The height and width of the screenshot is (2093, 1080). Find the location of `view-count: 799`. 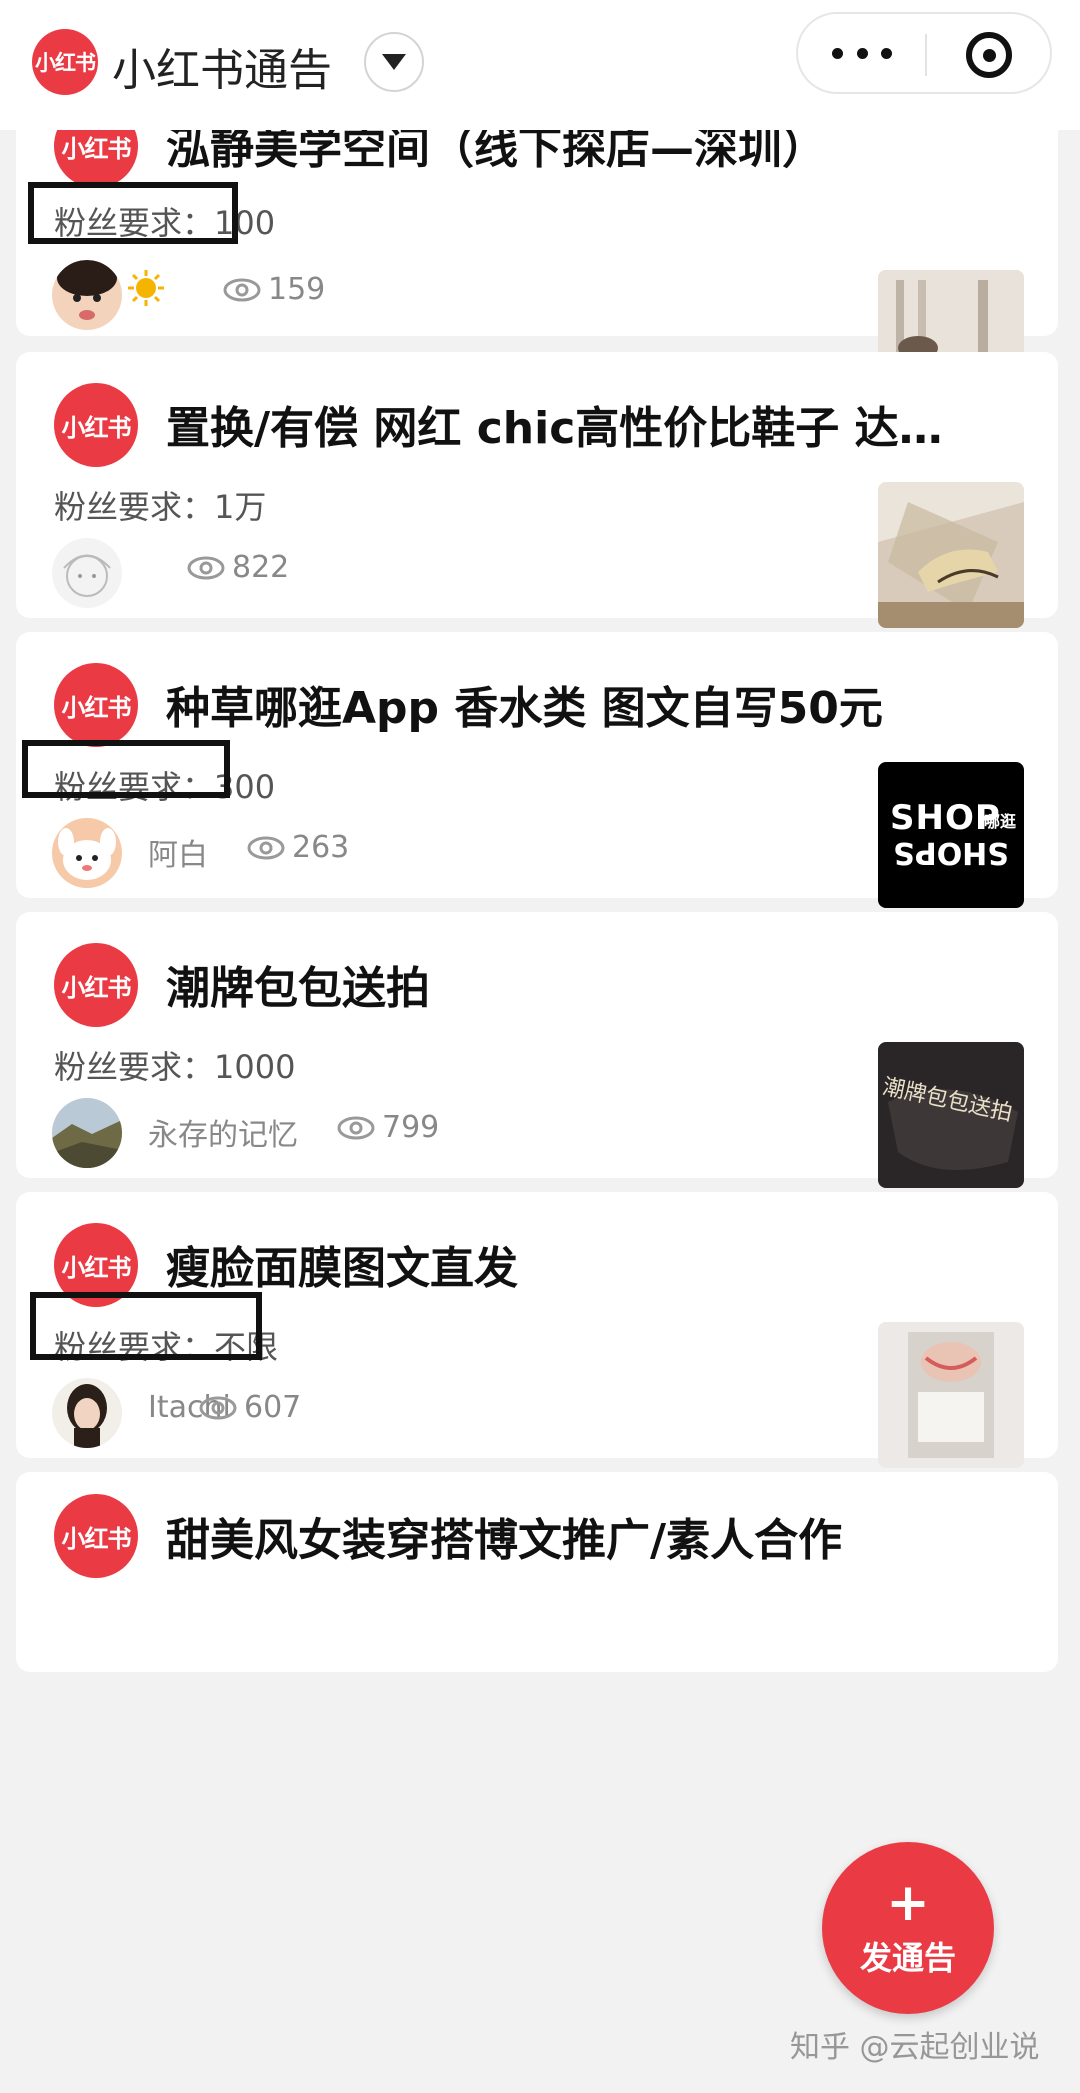

view-count: 799 is located at coordinates (387, 1127).